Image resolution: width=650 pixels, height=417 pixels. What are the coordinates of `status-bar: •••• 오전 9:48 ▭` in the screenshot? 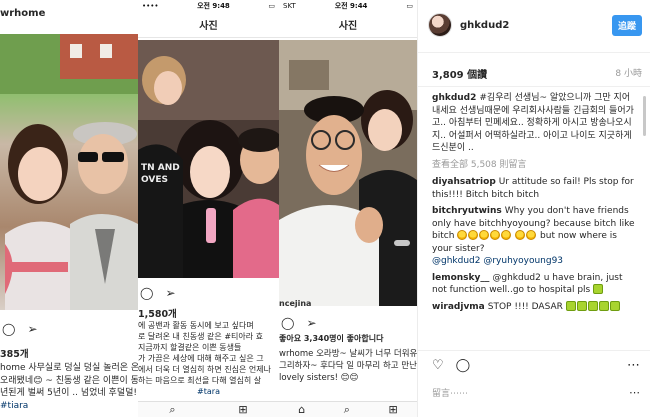 It's located at (208, 5).